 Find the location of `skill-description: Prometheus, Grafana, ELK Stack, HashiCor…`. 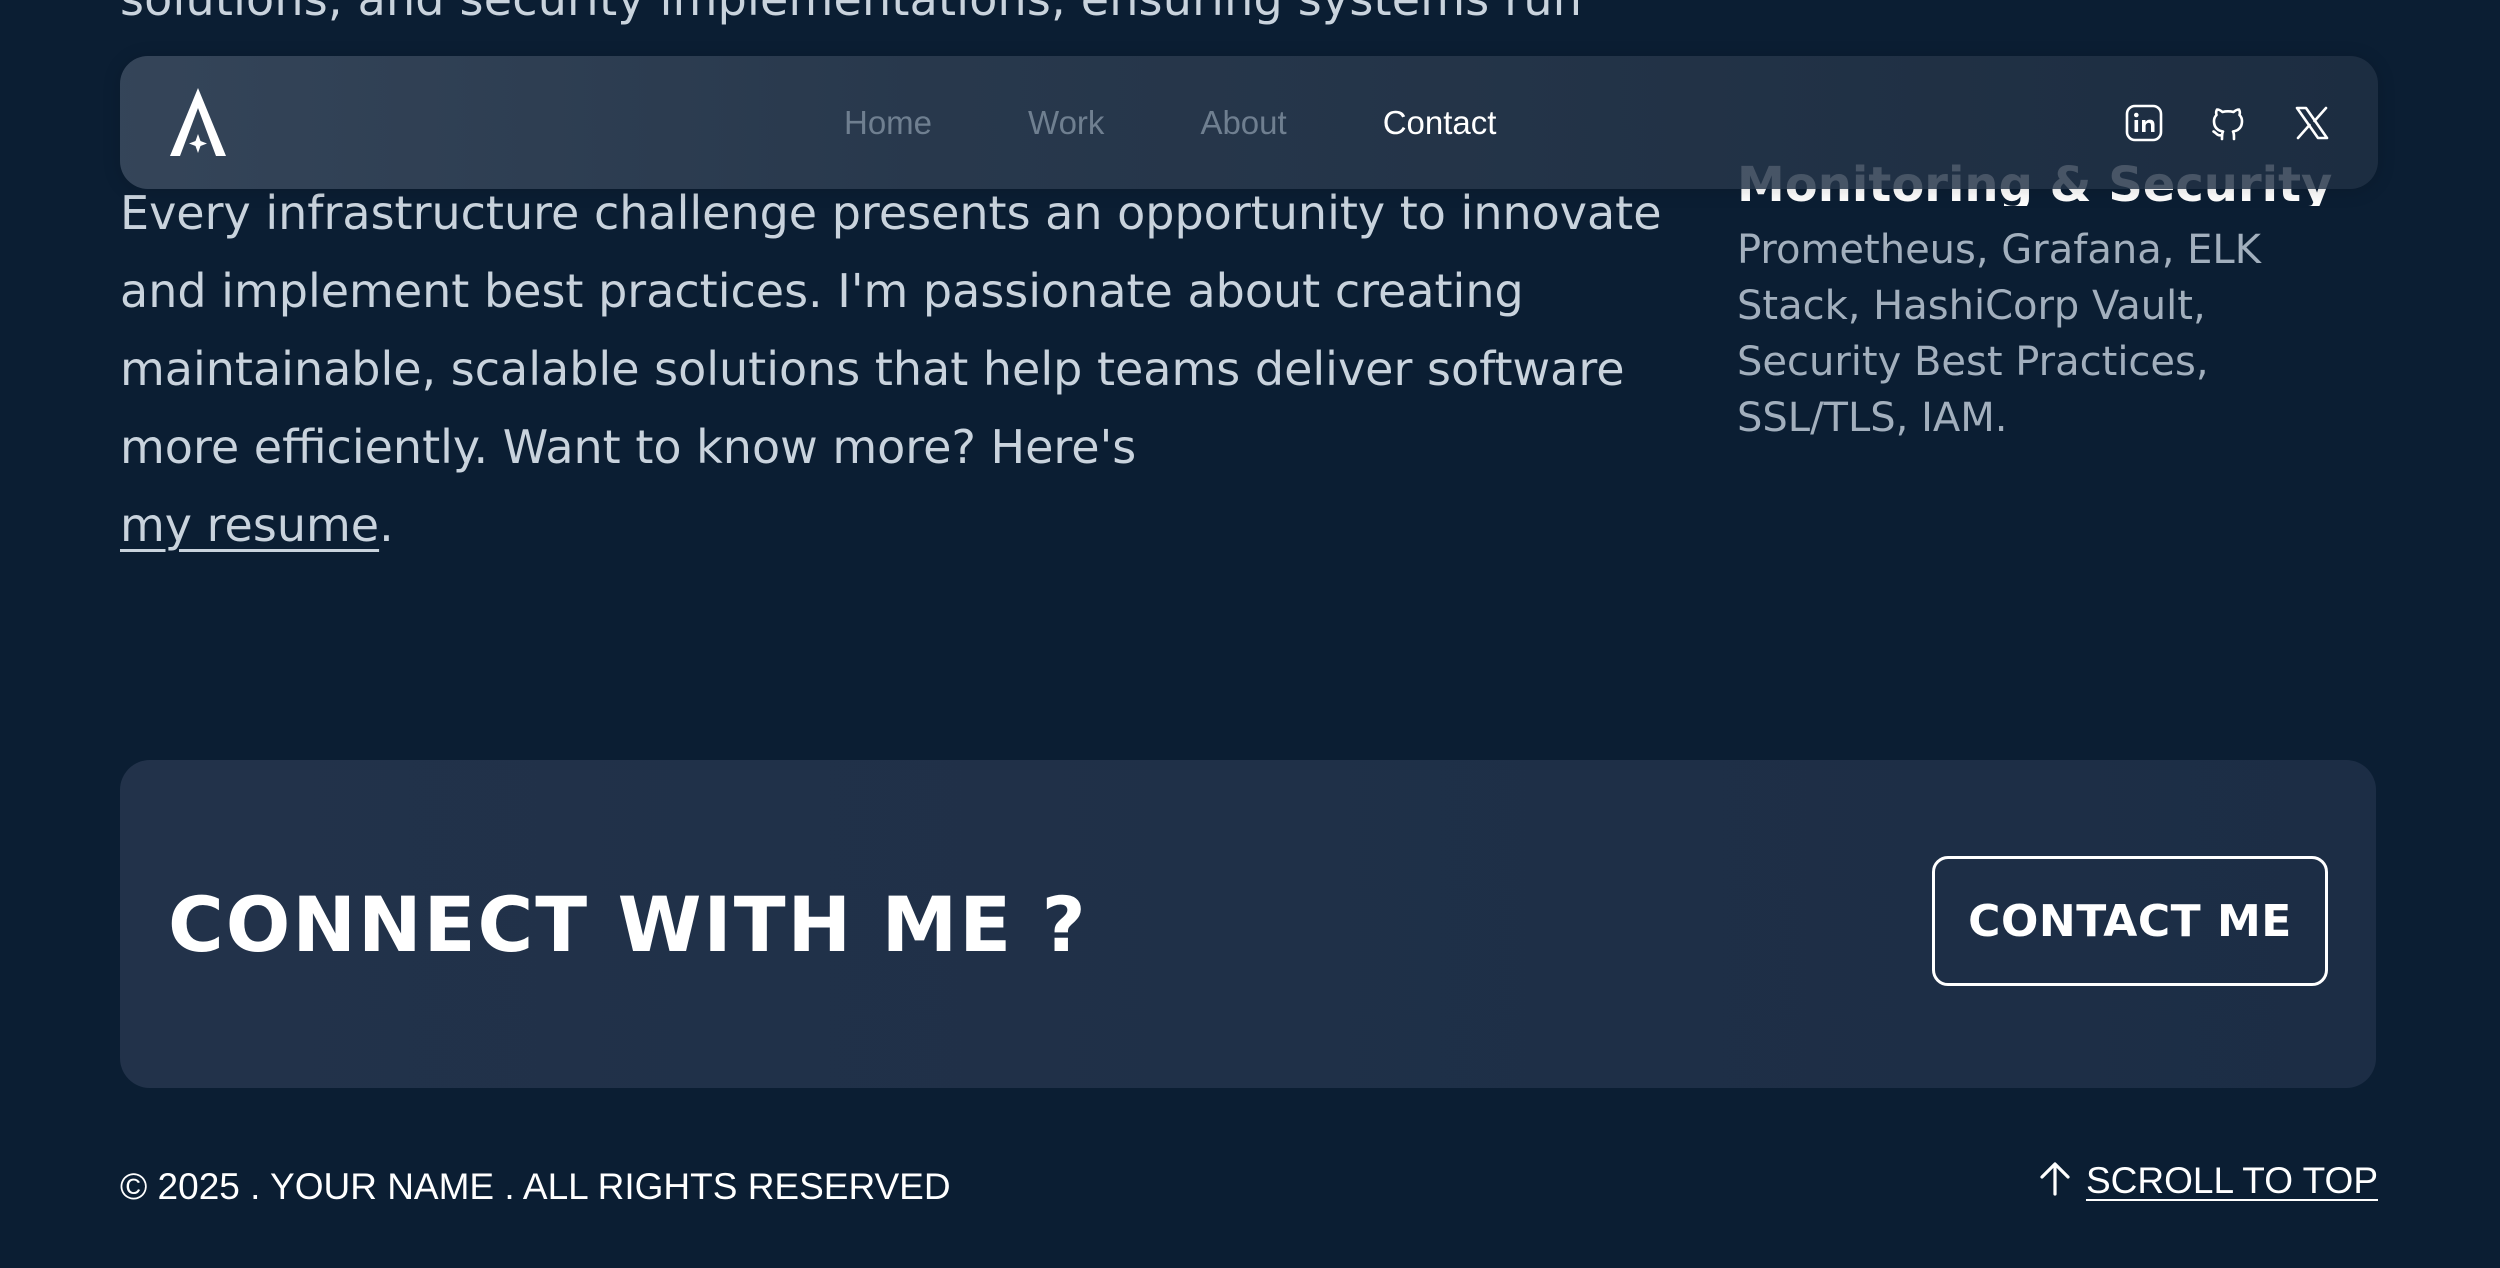

skill-description: Prometheus, Grafana, ELK Stack, HashiCor… is located at coordinates (1999, 334).